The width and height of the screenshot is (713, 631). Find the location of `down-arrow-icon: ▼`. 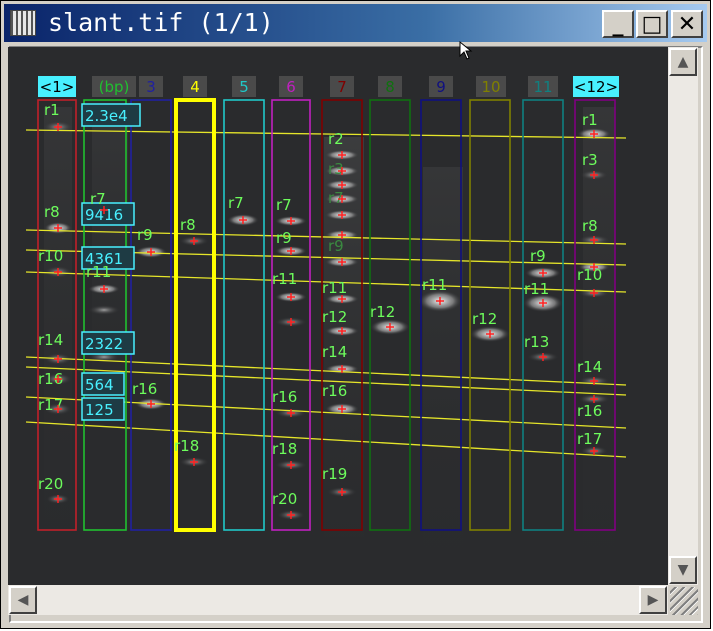

down-arrow-icon: ▼ is located at coordinates (683, 570).